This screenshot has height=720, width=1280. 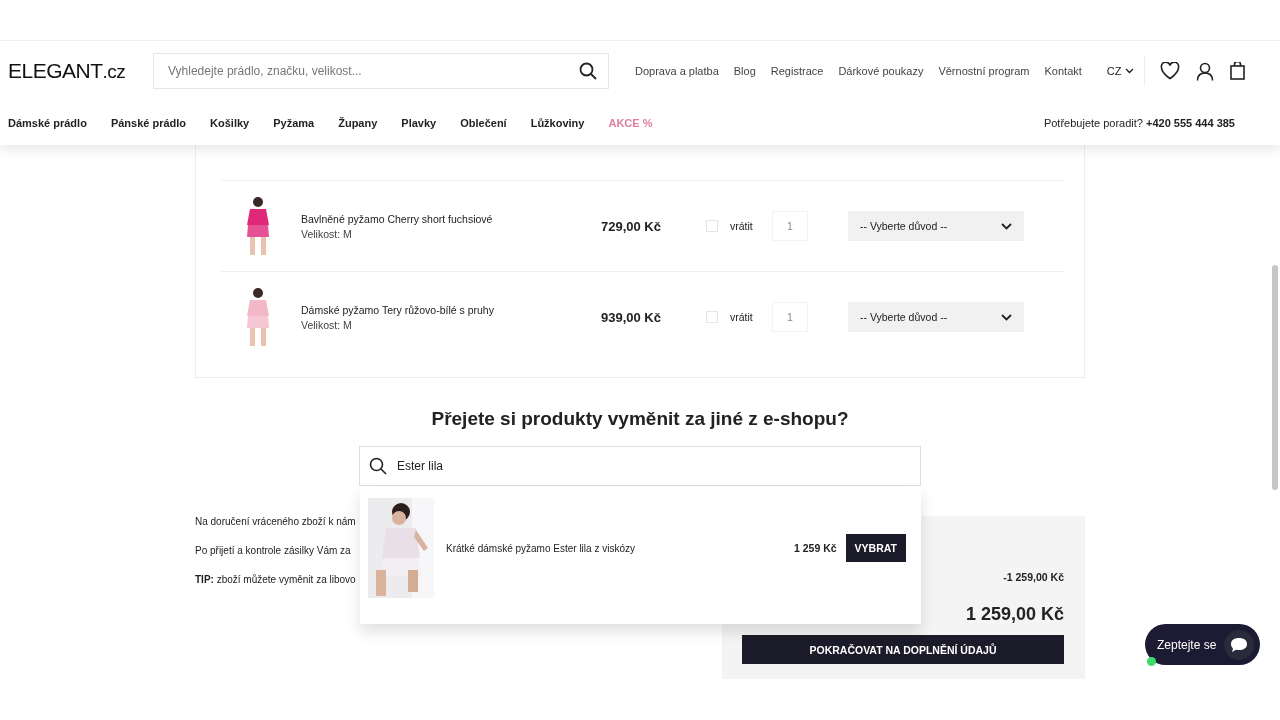 What do you see at coordinates (1202, 644) in the screenshot?
I see `chat-button: Zeptejte se` at bounding box center [1202, 644].